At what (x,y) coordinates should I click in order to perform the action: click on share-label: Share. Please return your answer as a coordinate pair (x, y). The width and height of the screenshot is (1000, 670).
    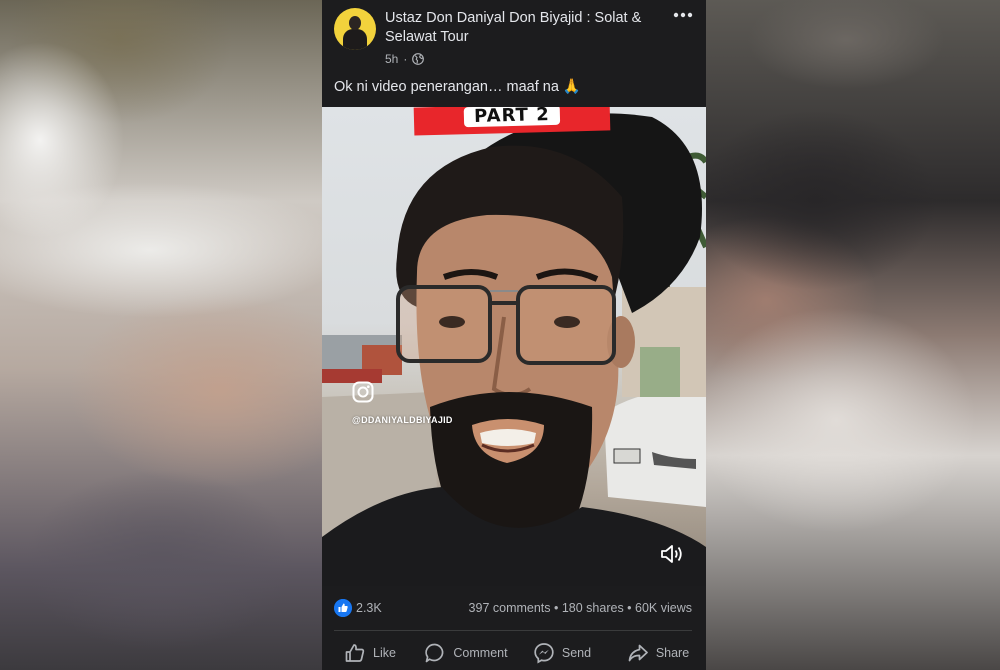
    Looking at the image, I should click on (672, 653).